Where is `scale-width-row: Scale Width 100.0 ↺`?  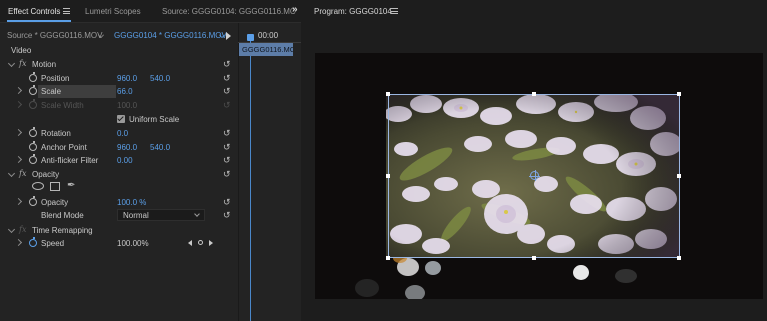
scale-width-row: Scale Width 100.0 ↺ is located at coordinates (119, 105).